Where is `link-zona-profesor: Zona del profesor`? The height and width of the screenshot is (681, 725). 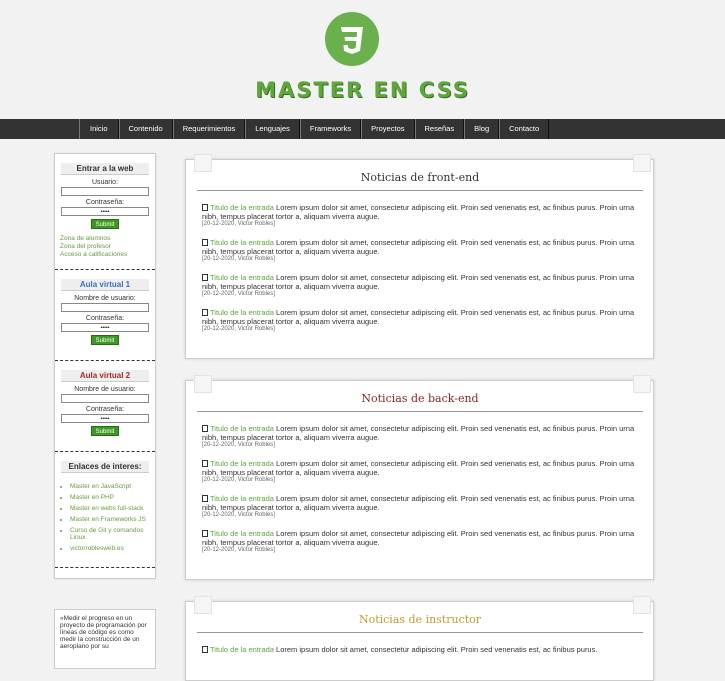 link-zona-profesor: Zona del profesor is located at coordinates (107, 247).